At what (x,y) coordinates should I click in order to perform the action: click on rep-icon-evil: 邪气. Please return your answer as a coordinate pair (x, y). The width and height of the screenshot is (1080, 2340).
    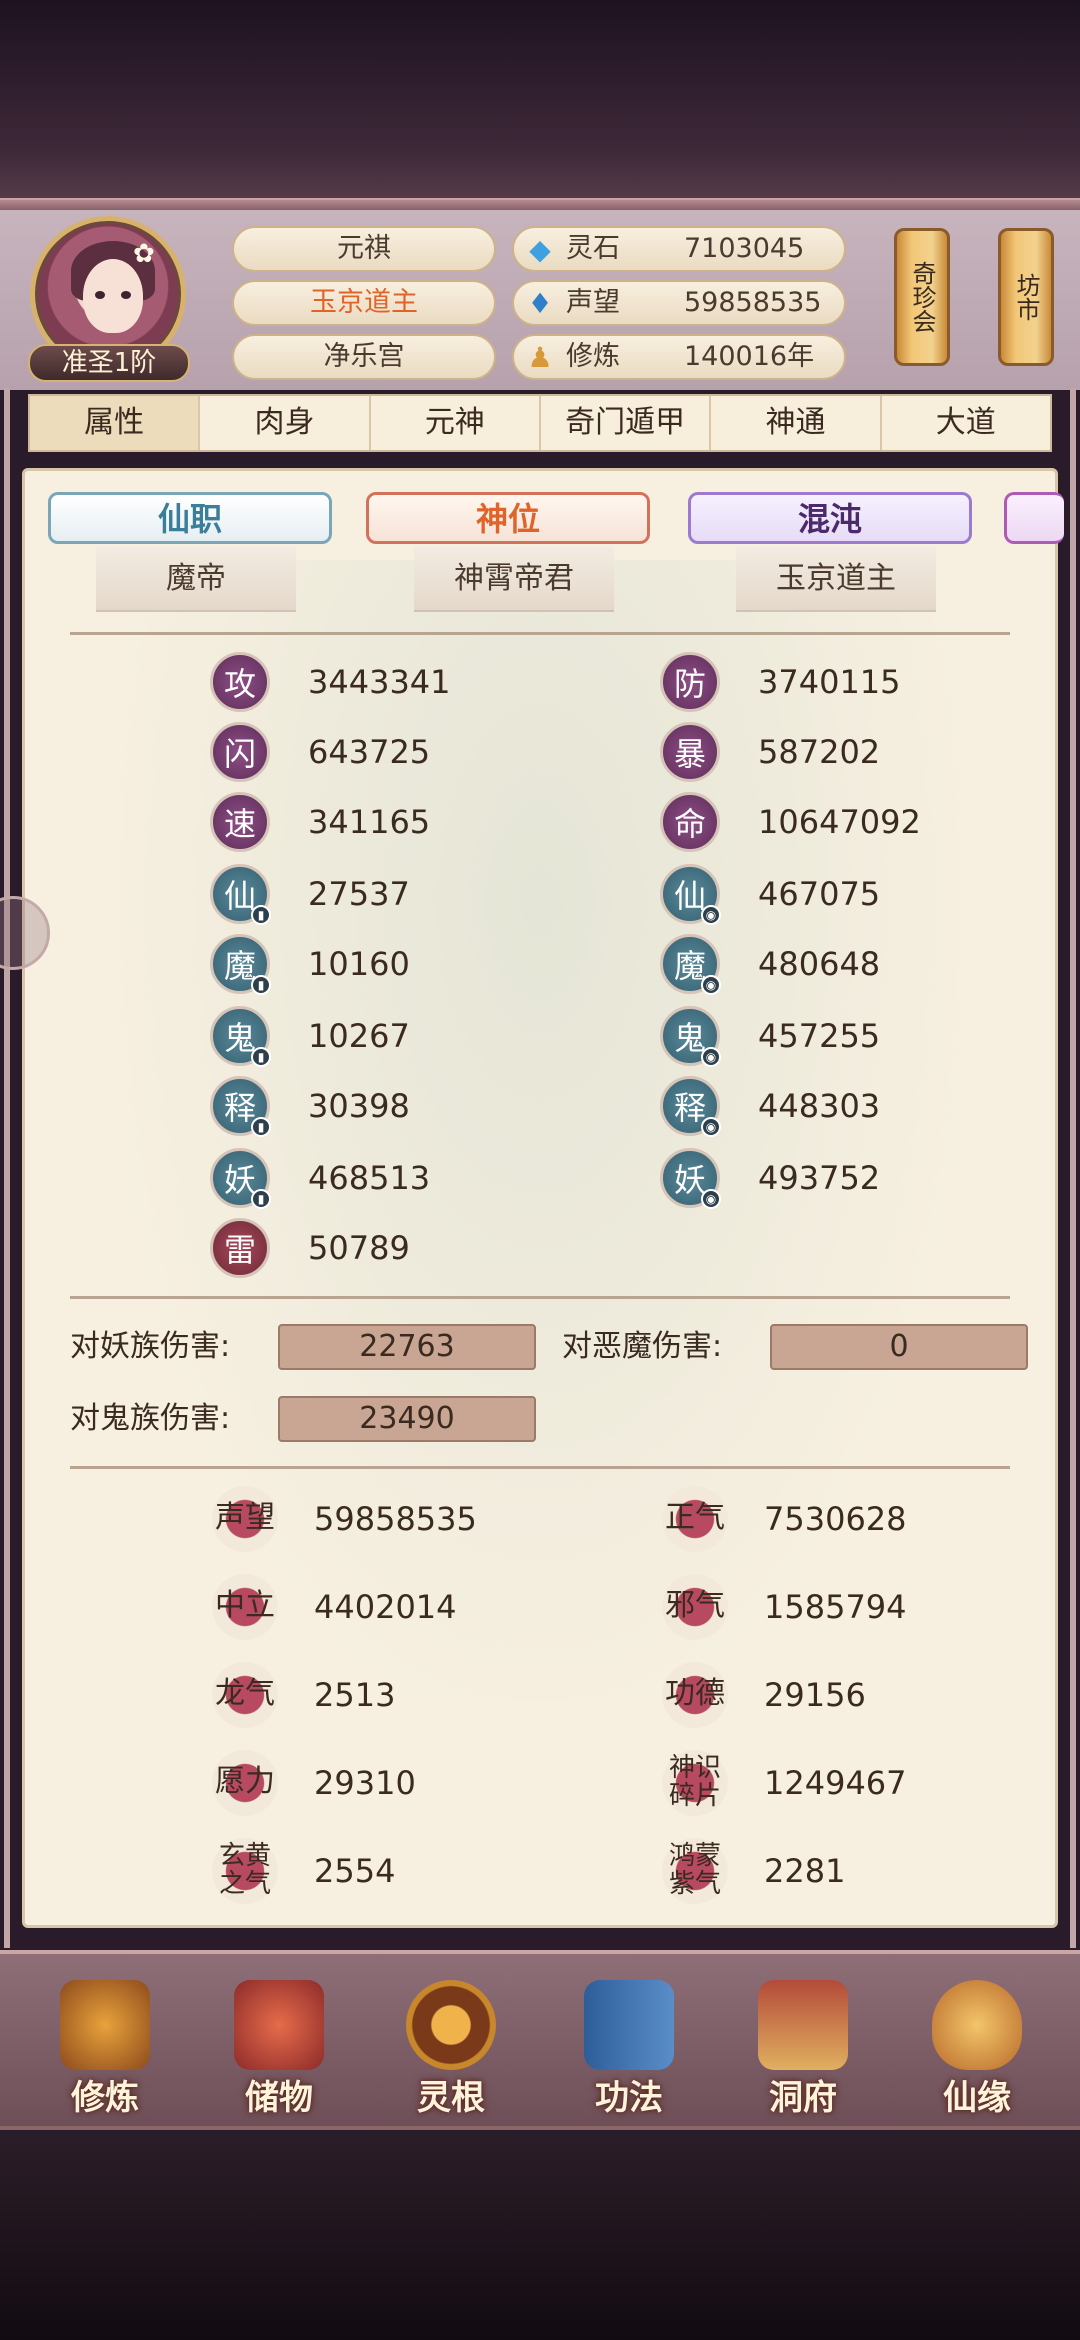
    Looking at the image, I should click on (695, 1607).